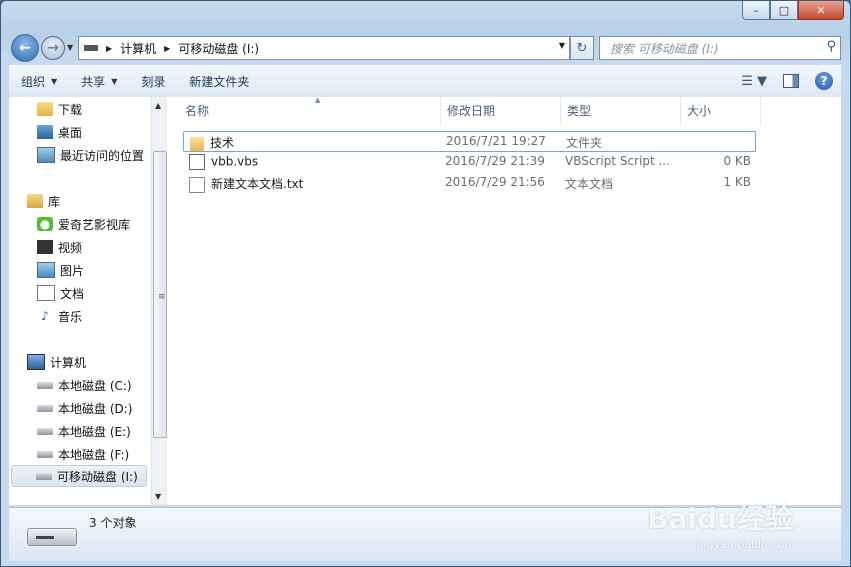  What do you see at coordinates (84, 431) in the screenshot?
I see `sidebar-item-drive-e: 本地磁盘 (E:)` at bounding box center [84, 431].